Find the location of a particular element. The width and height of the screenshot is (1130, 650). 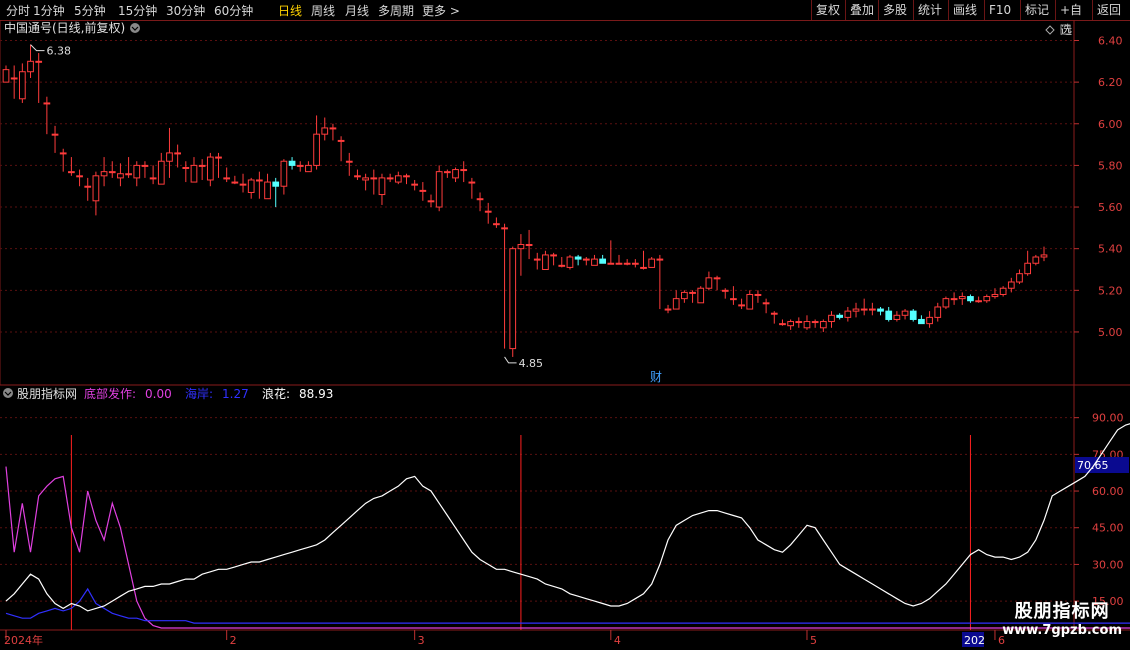

toolbar-button-8: 返回 is located at coordinates (1111, 10).